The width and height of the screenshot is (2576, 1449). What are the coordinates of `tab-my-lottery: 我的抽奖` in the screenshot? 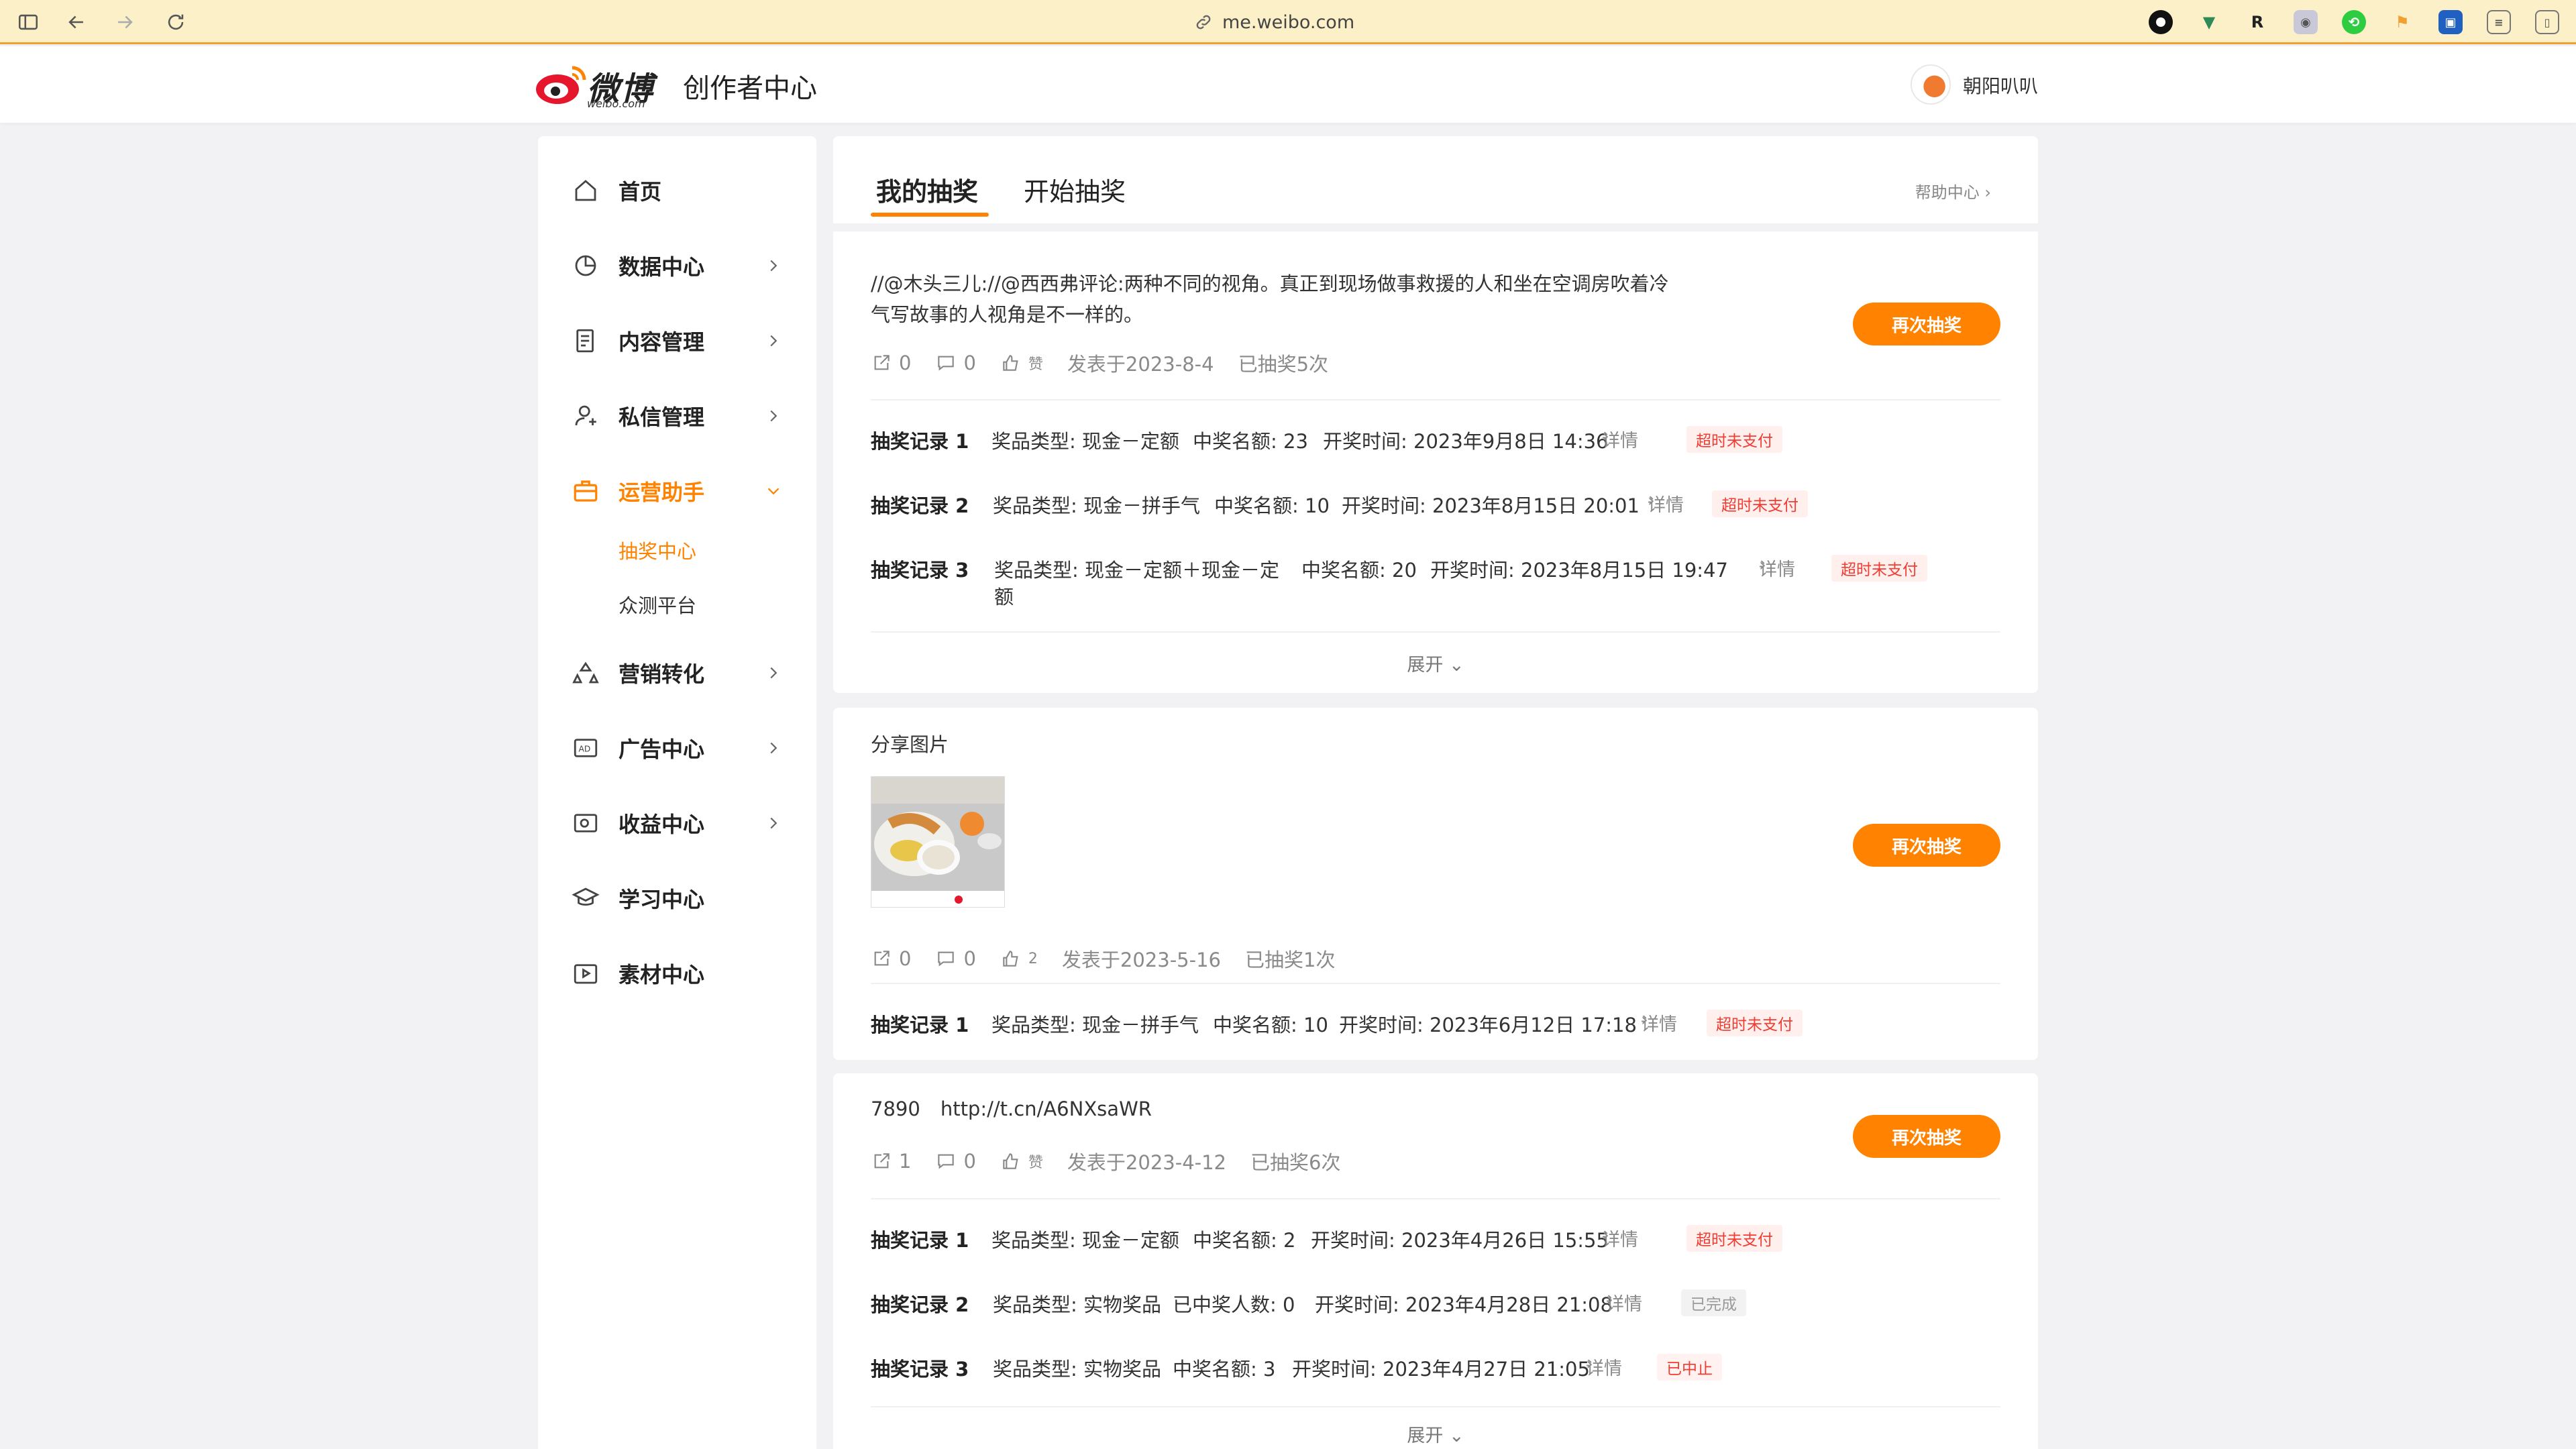 It's located at (927, 189).